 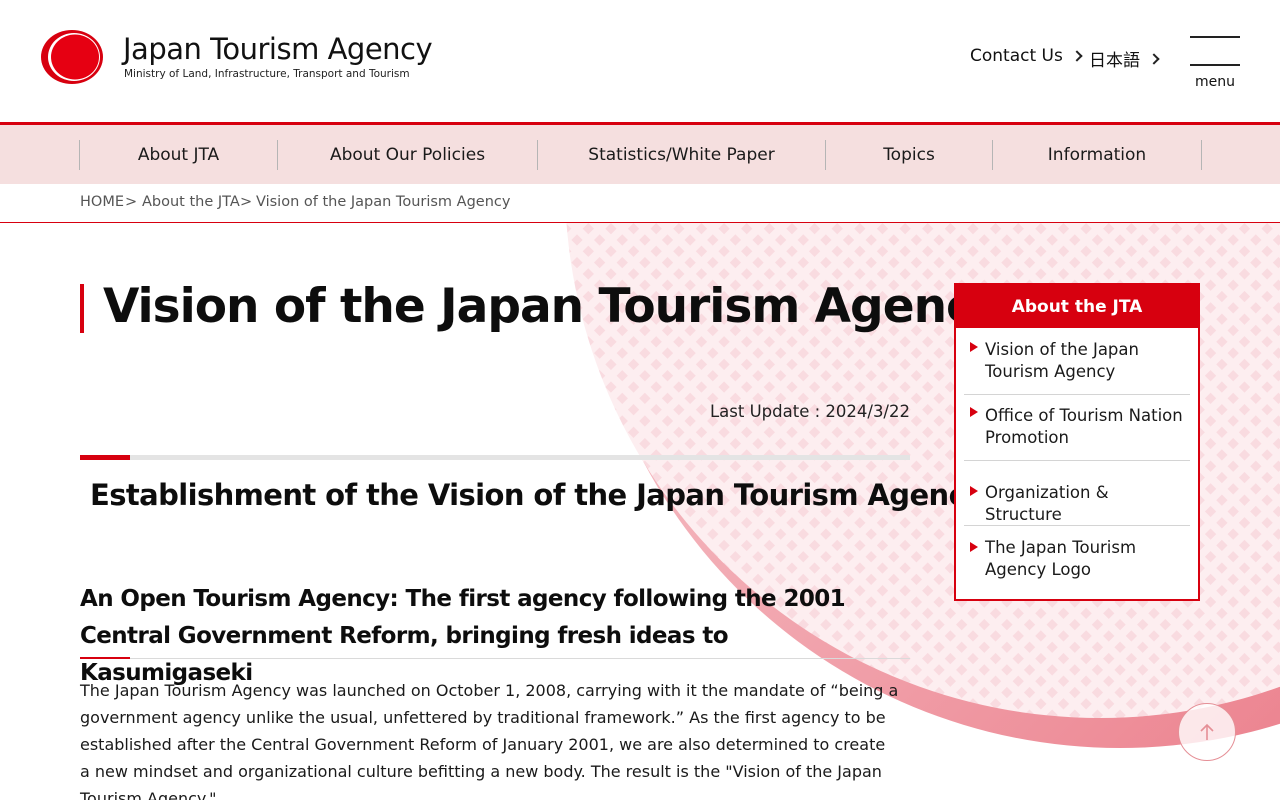 I want to click on breadcrumb-current: Vision of the Japan Tourism Agency, so click(x=383, y=202).